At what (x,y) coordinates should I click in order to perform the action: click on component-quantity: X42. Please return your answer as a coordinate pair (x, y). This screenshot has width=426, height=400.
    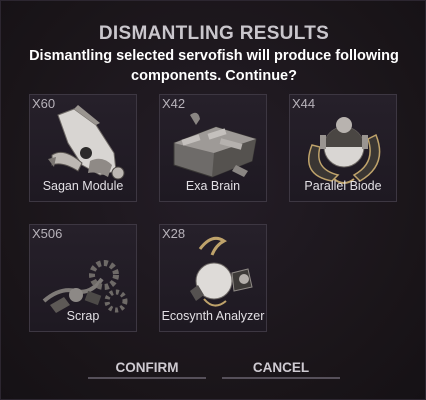
    Looking at the image, I should click on (174, 103).